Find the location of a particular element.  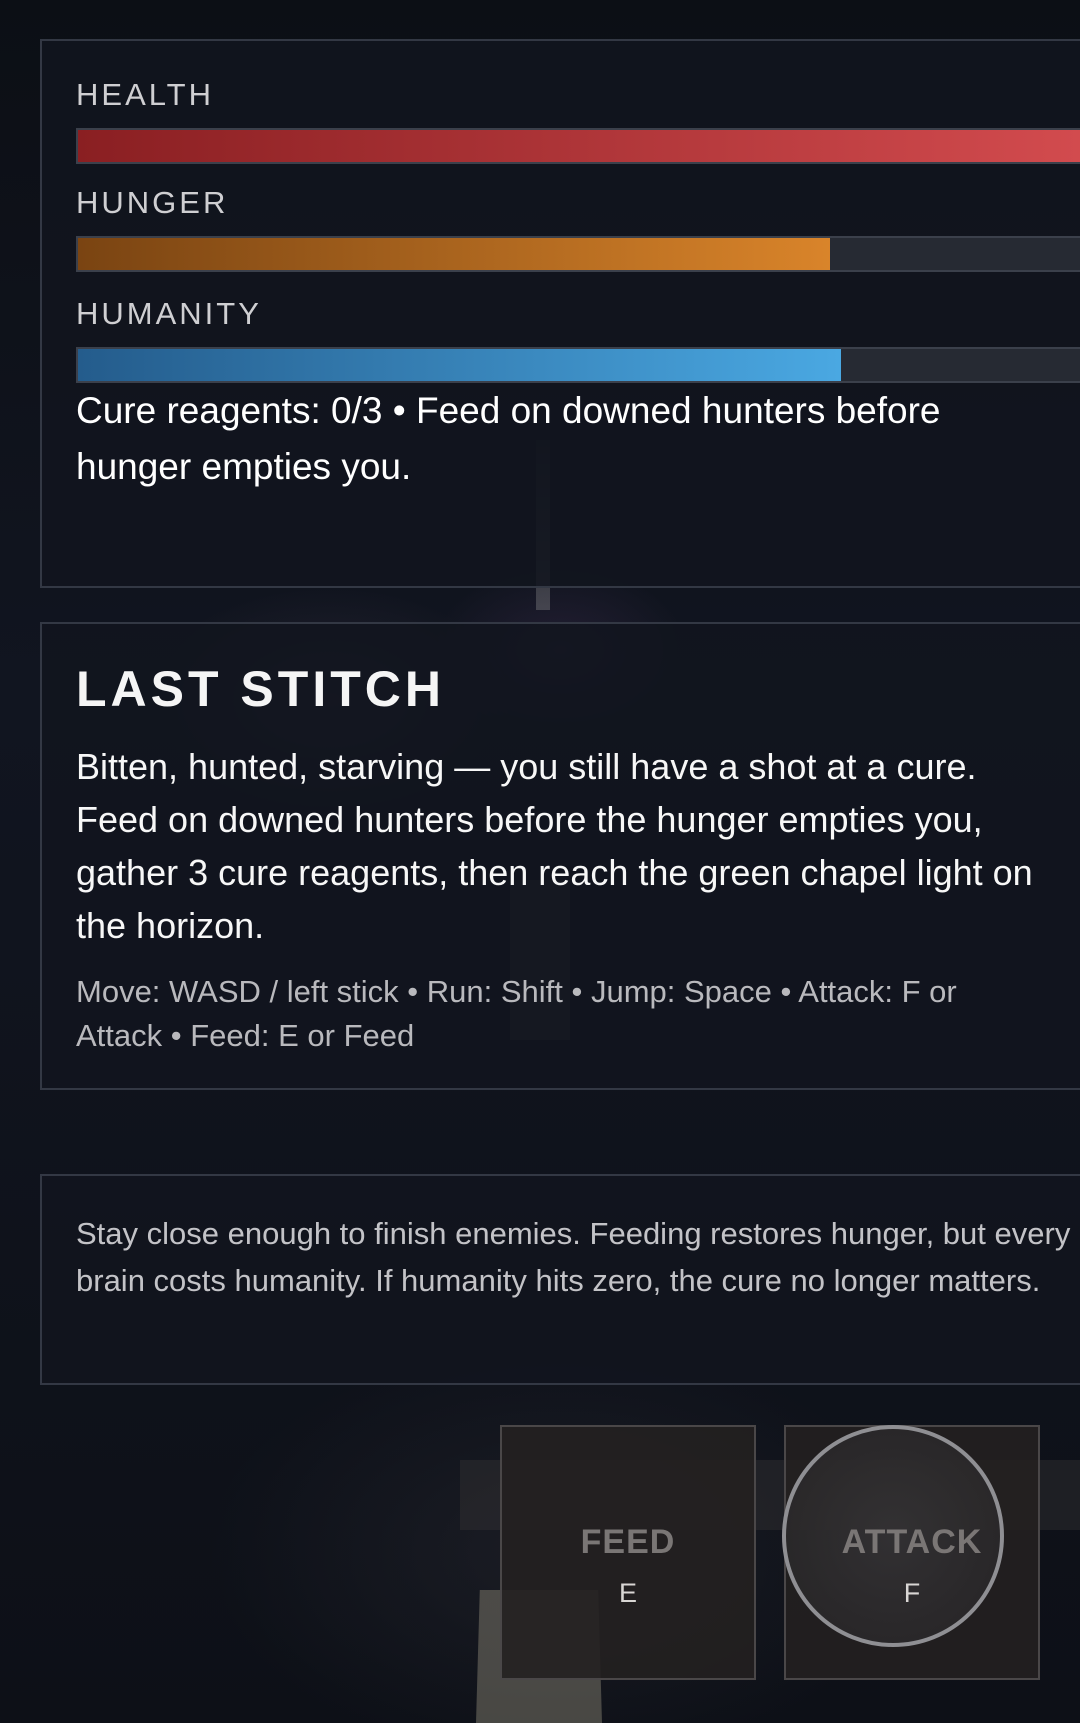

game-title: LAST STITCH is located at coordinates (260, 689).